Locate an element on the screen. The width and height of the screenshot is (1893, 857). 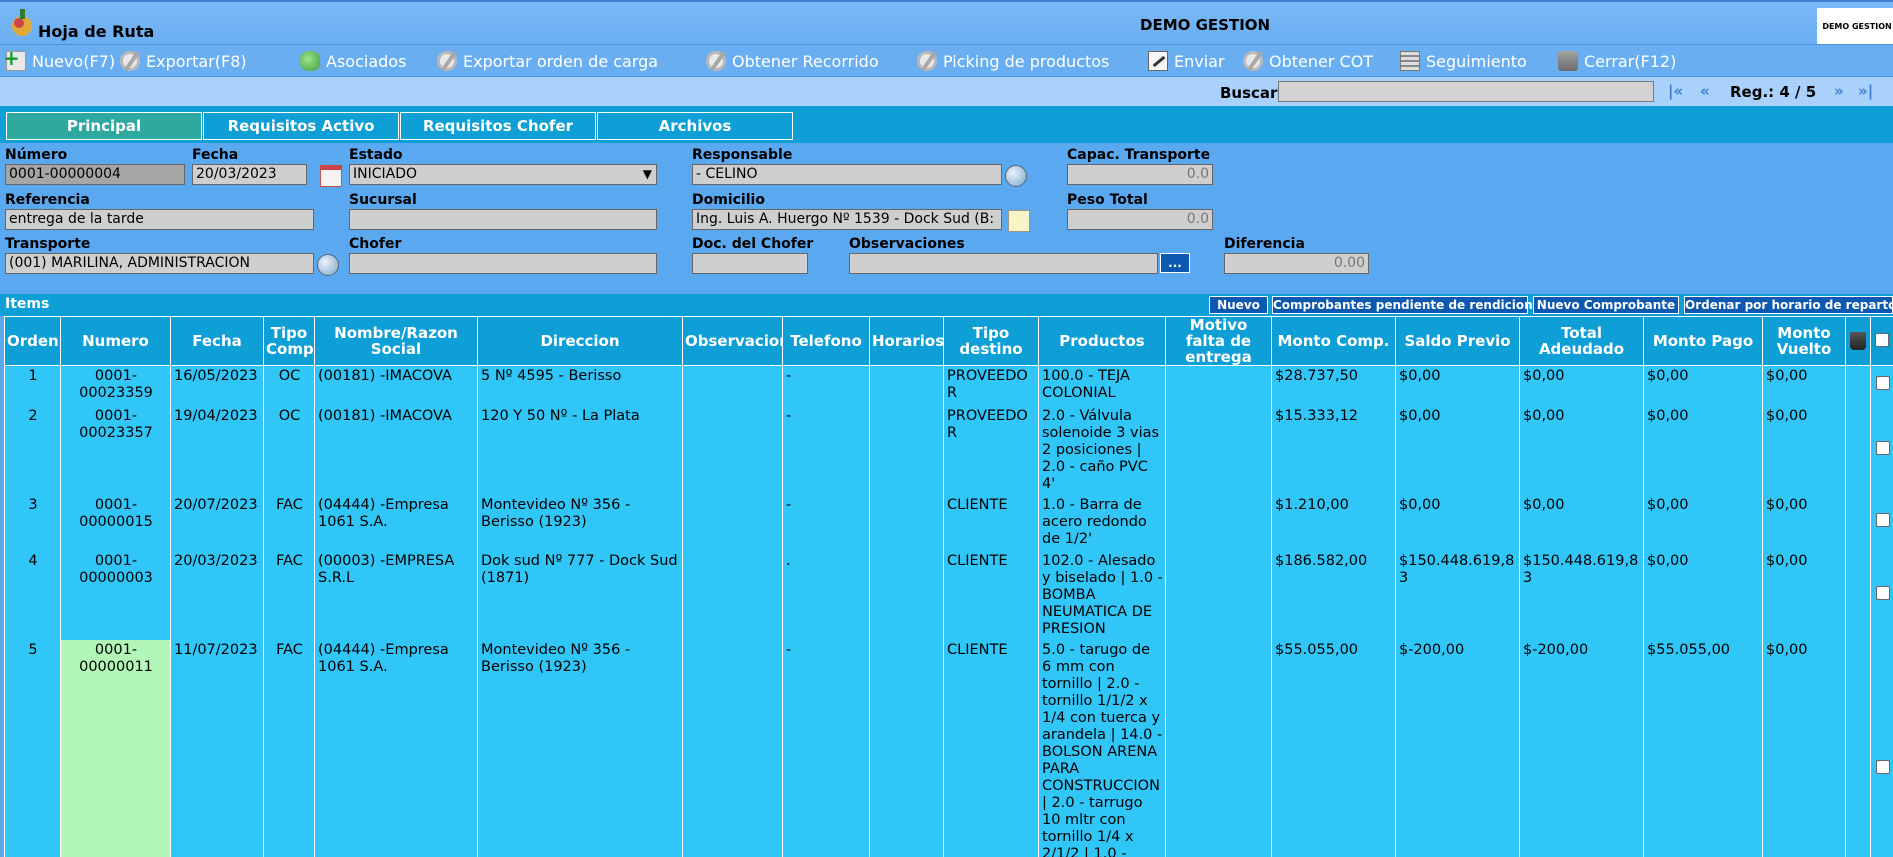
col-tipo-destino: Tipo destino is located at coordinates (991, 341).